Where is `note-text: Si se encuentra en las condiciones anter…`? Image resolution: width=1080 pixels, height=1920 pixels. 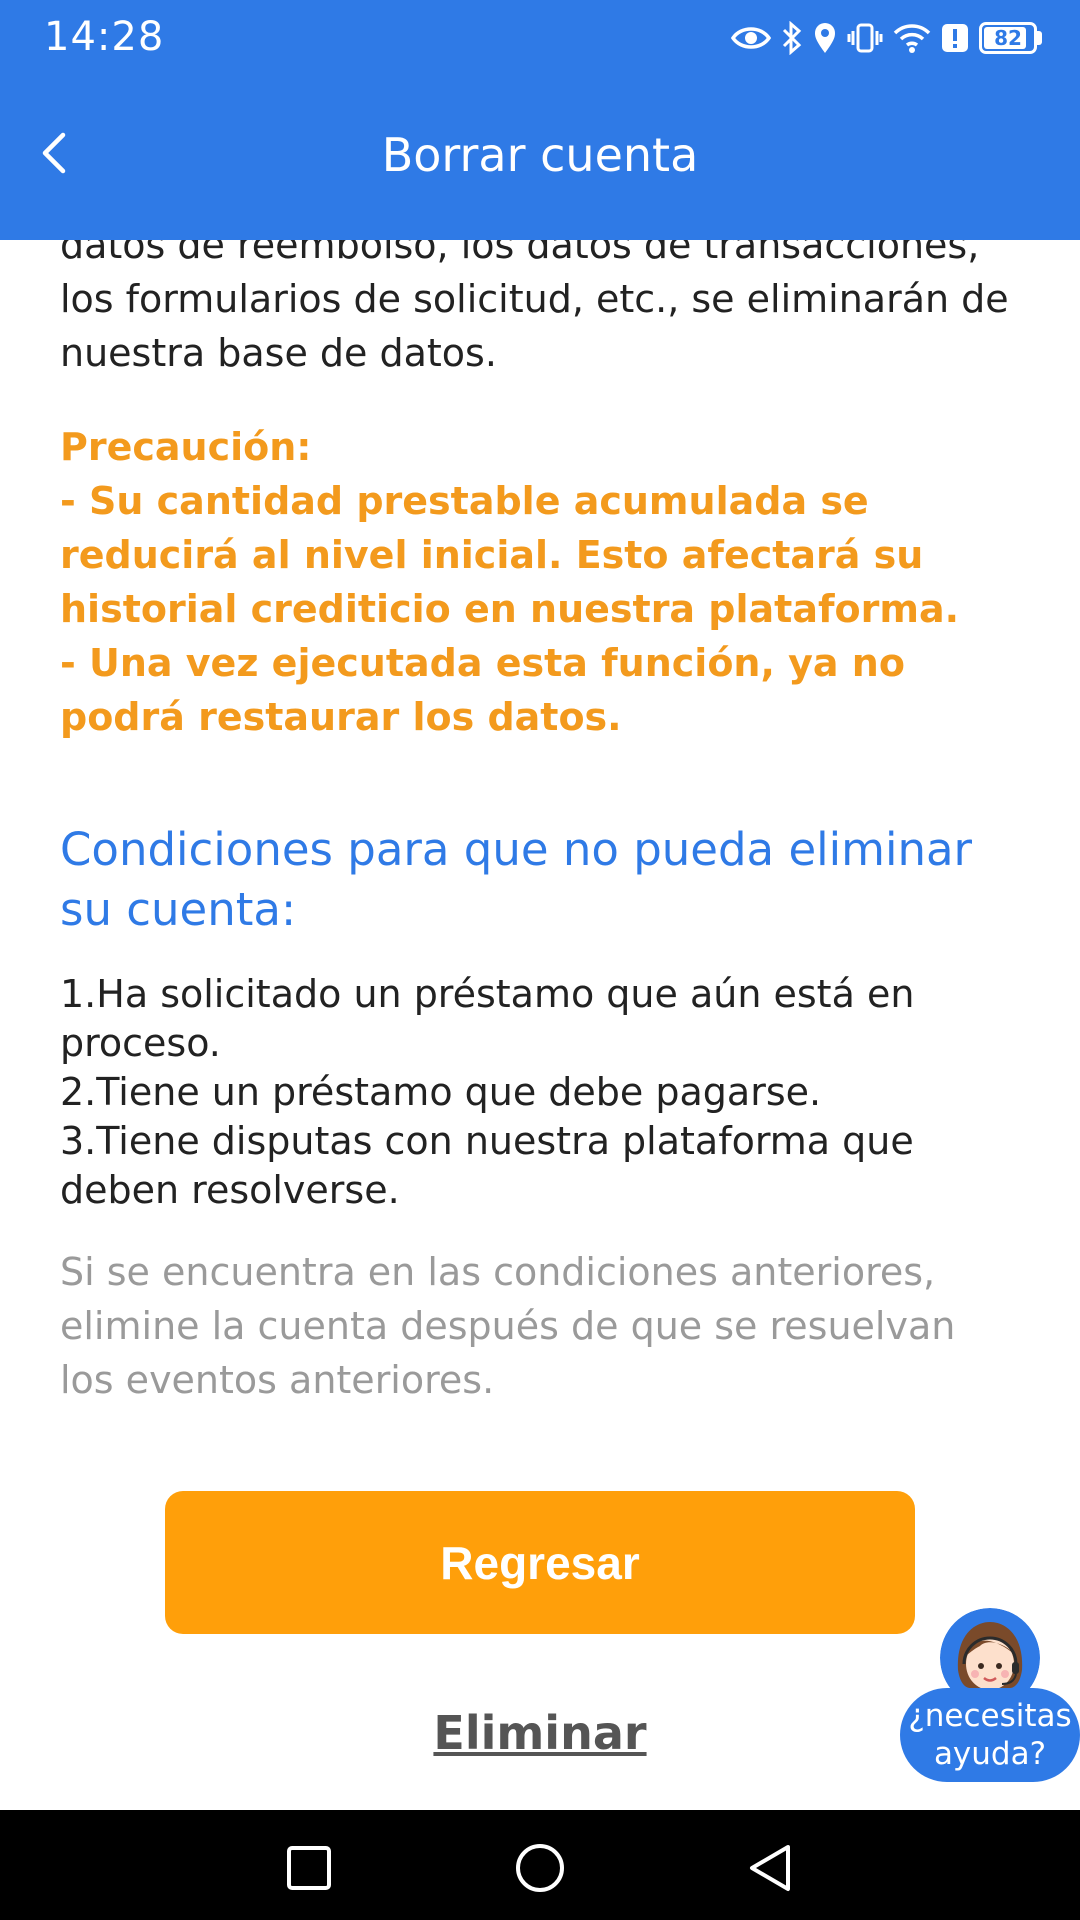 note-text: Si se encuentra en las condiciones anter… is located at coordinates (508, 1326).